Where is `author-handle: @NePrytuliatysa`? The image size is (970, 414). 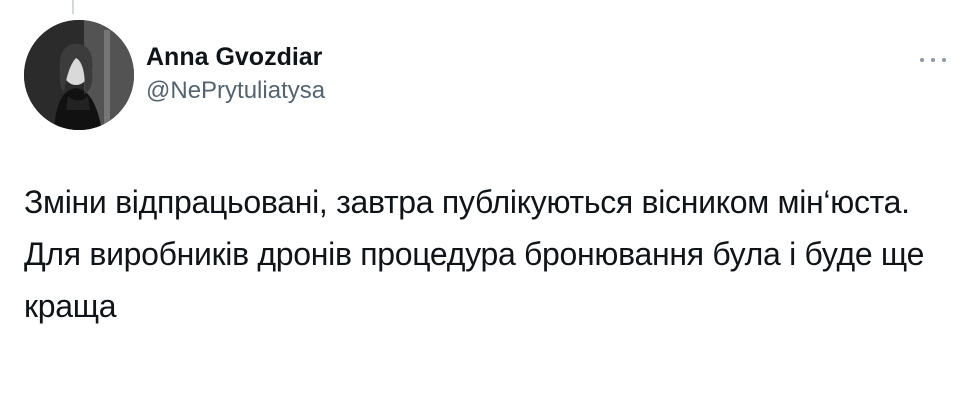
author-handle: @NePrytuliatysa is located at coordinates (235, 91).